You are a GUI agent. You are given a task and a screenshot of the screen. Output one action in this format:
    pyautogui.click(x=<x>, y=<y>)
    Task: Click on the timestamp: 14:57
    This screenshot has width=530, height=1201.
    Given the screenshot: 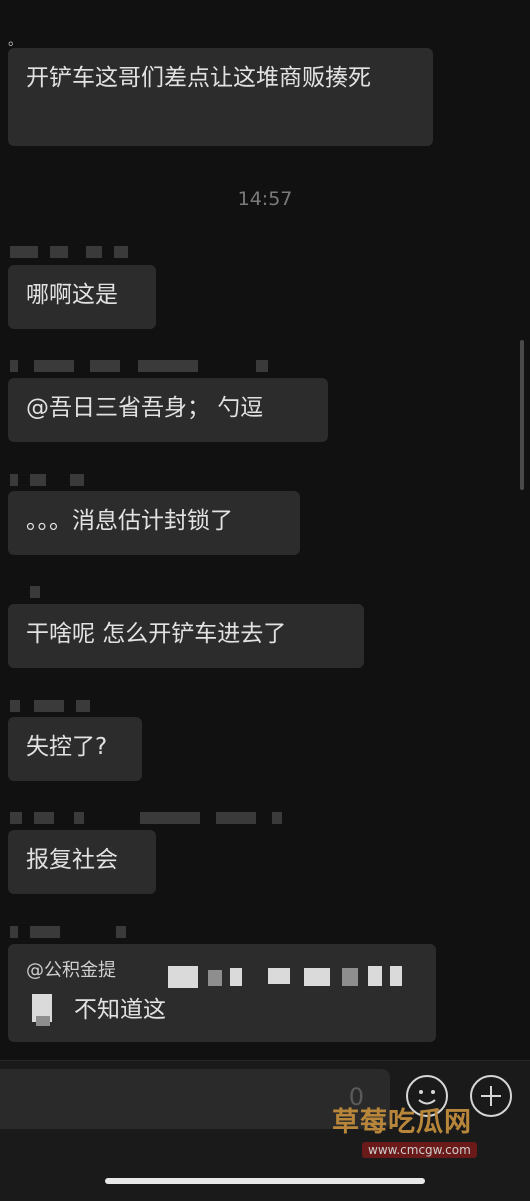 What is the action you would take?
    pyautogui.click(x=265, y=199)
    